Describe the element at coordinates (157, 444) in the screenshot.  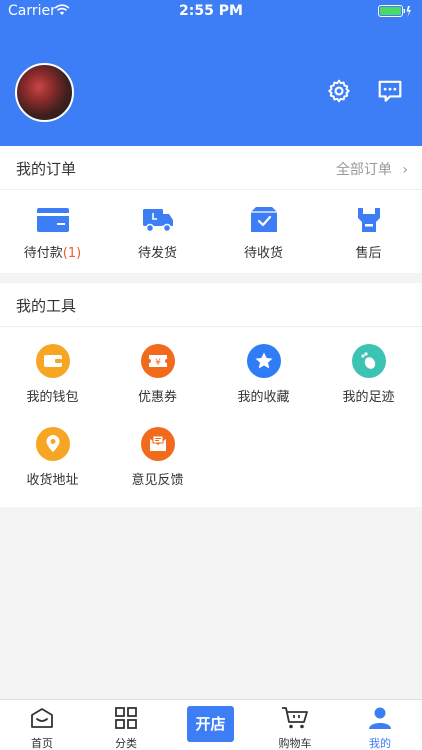
I see `feedback-icon` at that location.